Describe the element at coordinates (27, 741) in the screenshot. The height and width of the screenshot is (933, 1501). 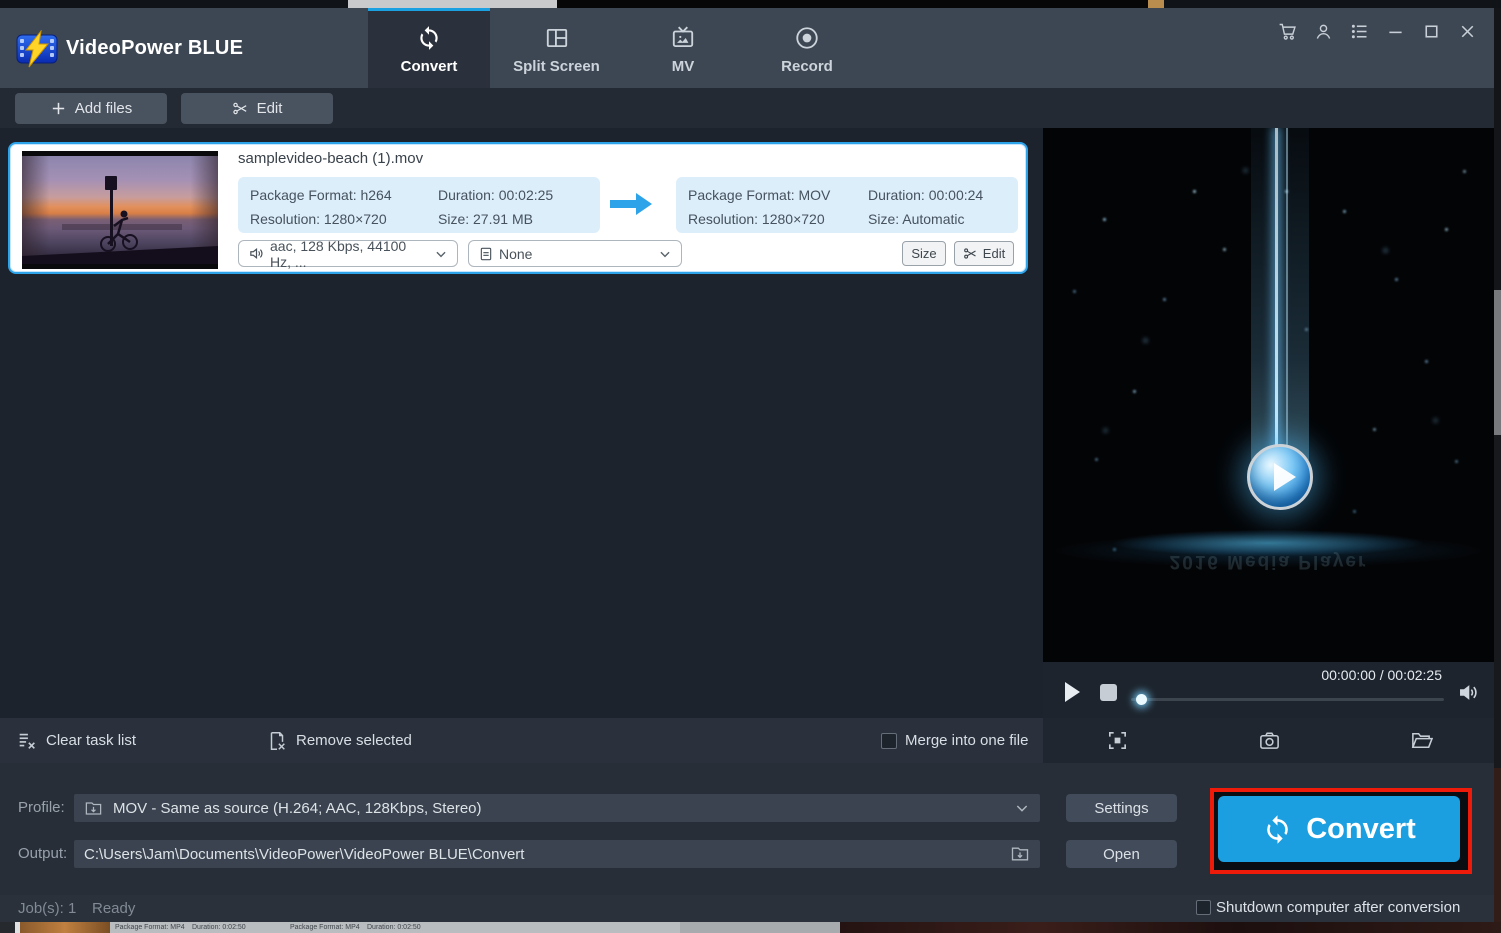
I see `clear-list-icon` at that location.